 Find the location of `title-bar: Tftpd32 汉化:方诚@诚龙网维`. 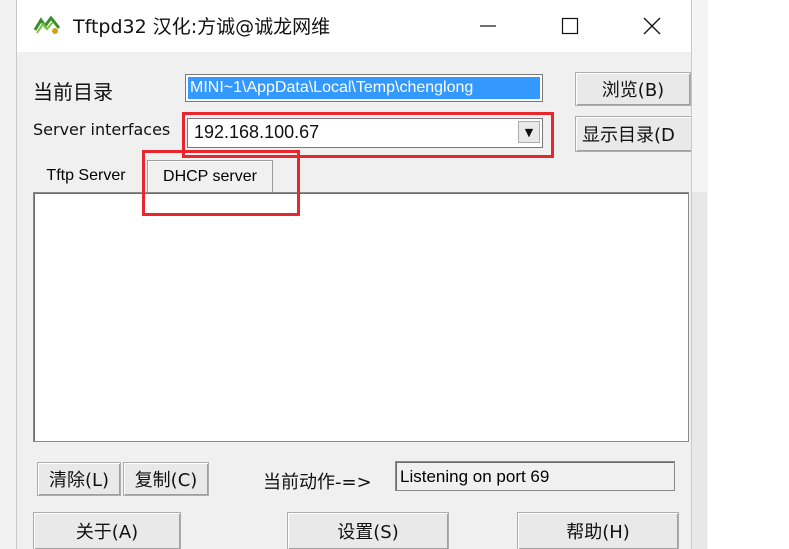

title-bar: Tftpd32 汉化:方诚@诚龙网维 is located at coordinates (354, 26).